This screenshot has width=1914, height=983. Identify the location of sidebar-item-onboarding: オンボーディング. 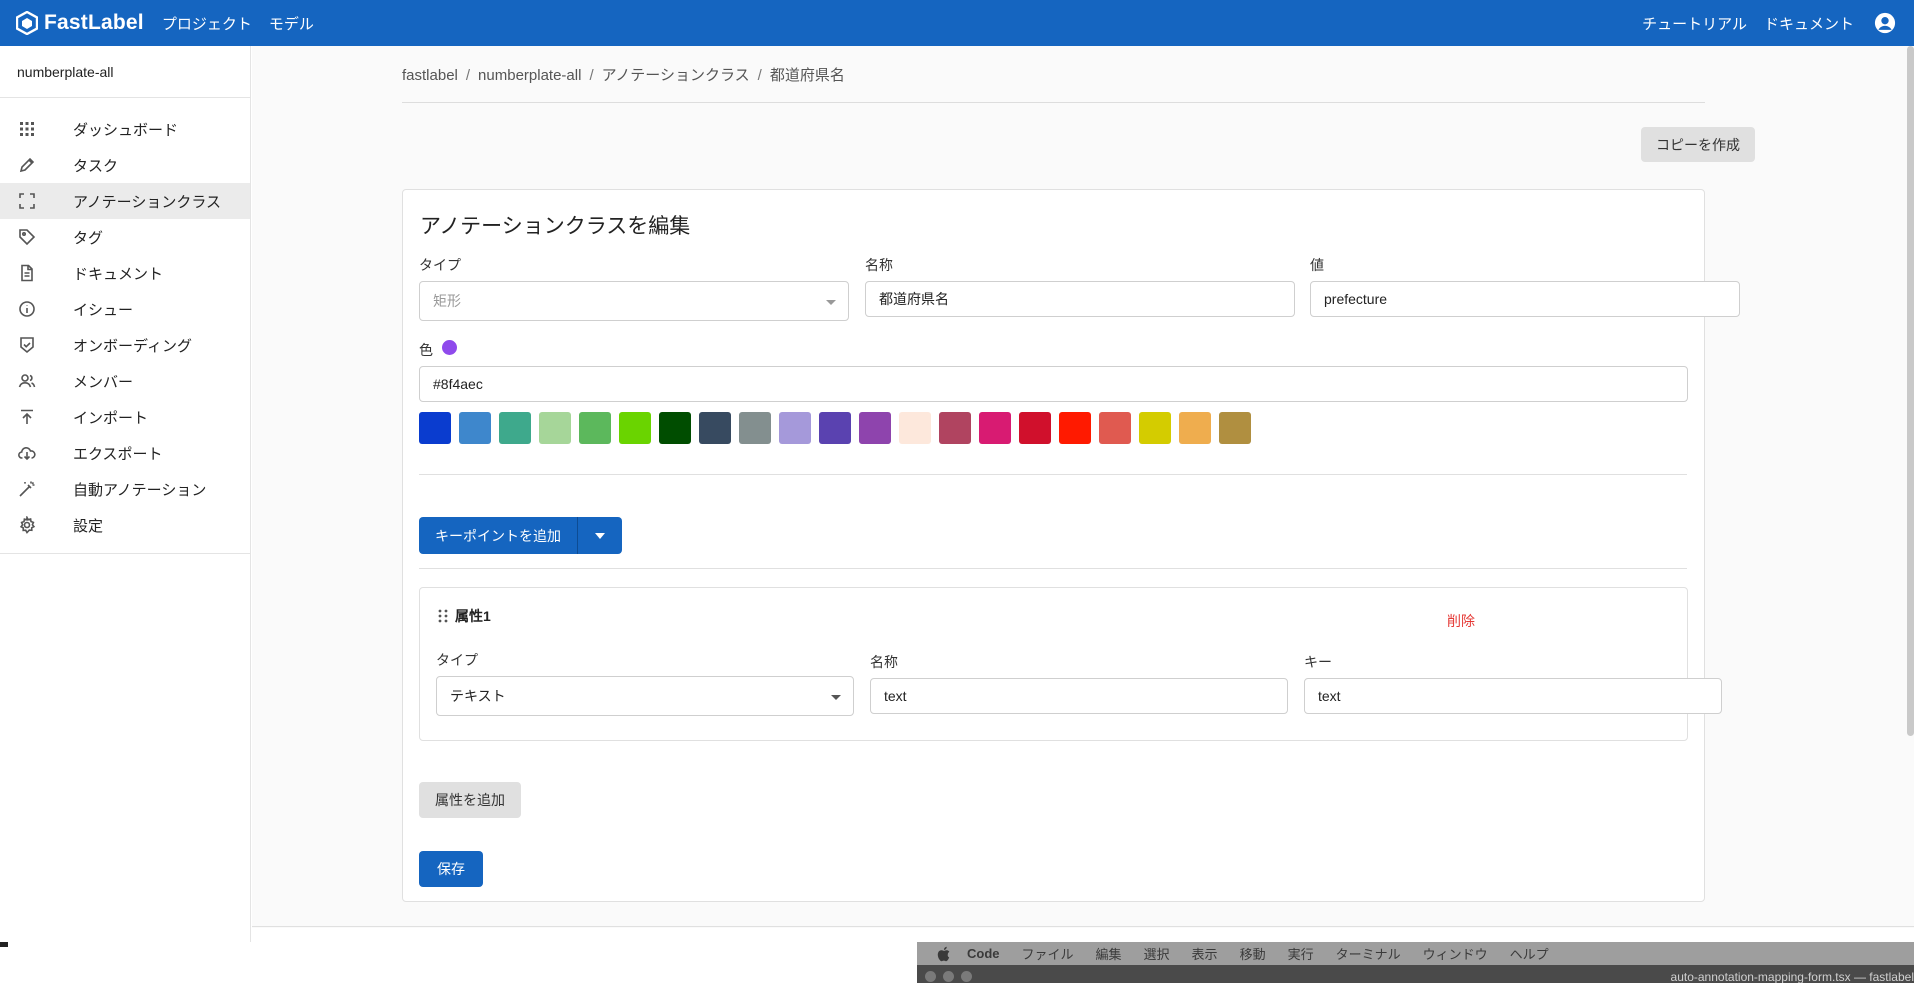
(125, 345).